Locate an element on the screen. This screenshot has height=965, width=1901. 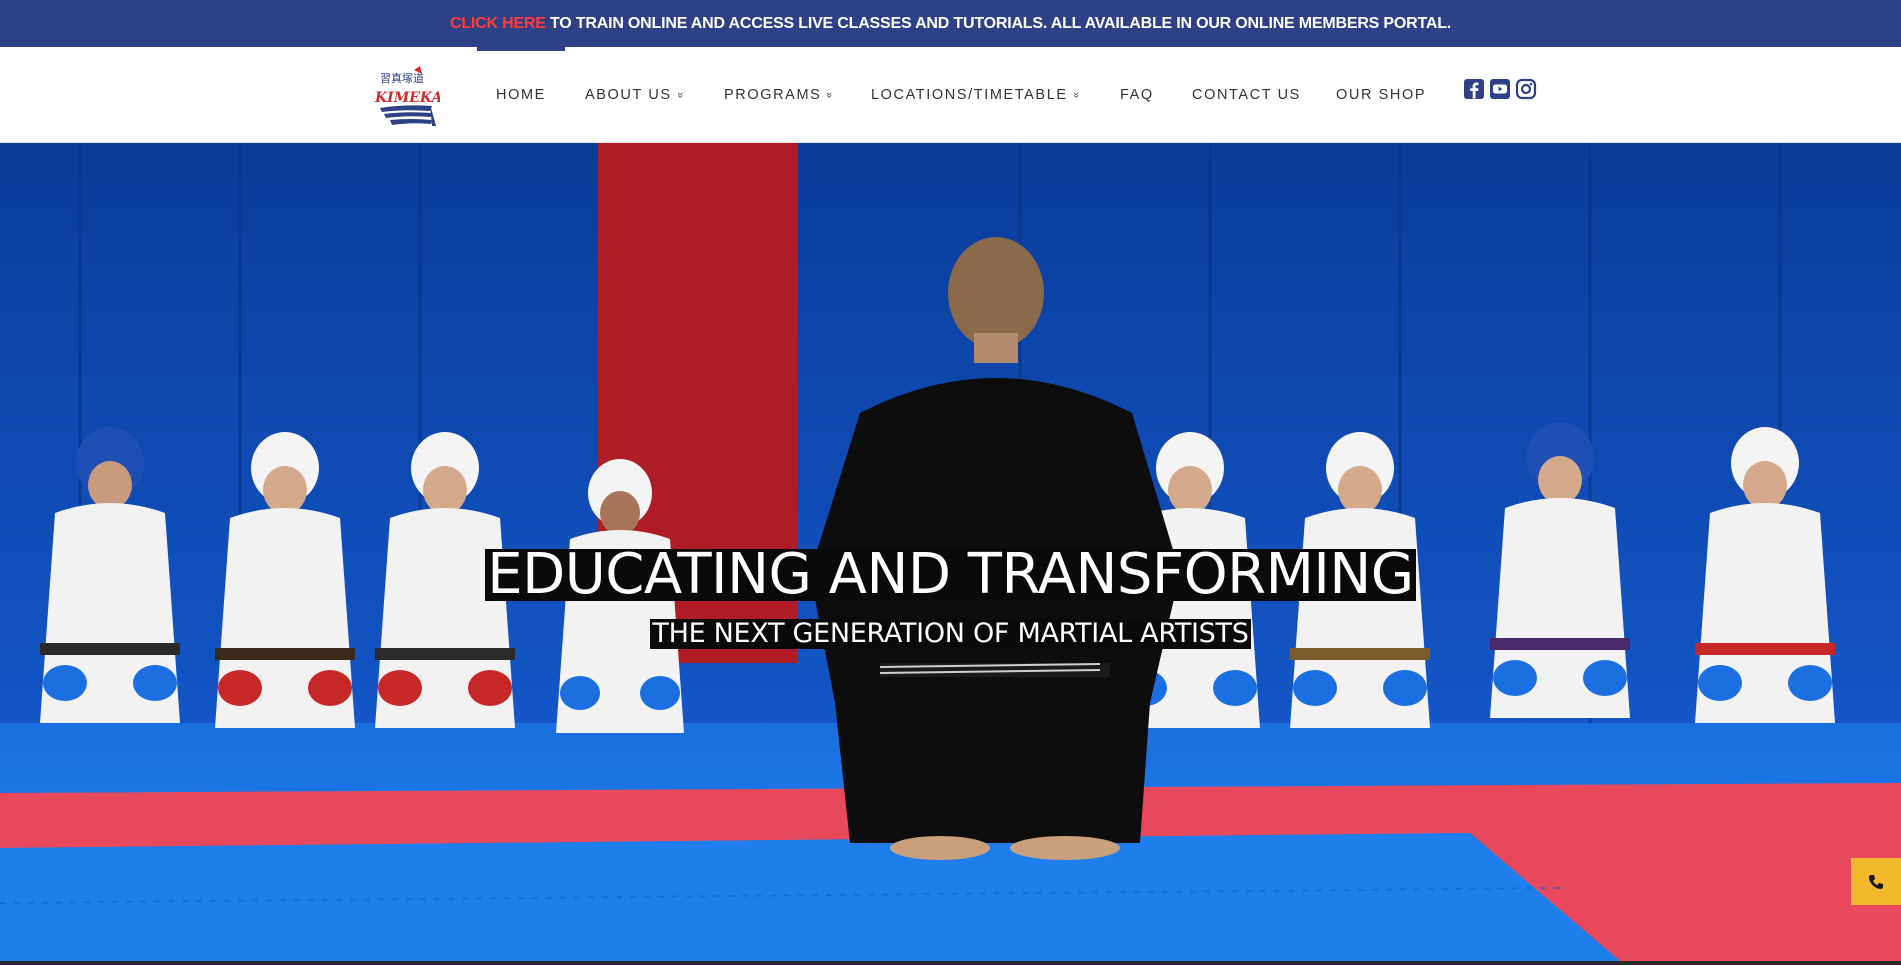
nav-item-label: CONTACT US is located at coordinates (1246, 95).